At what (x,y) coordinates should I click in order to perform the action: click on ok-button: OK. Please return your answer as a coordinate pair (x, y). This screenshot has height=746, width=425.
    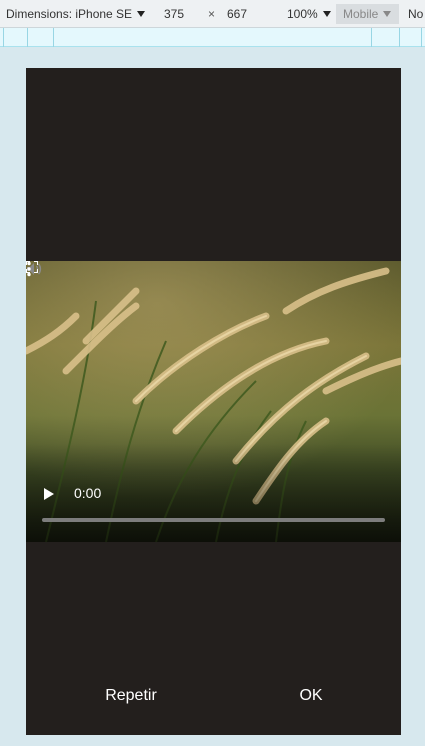
    Looking at the image, I should click on (311, 696).